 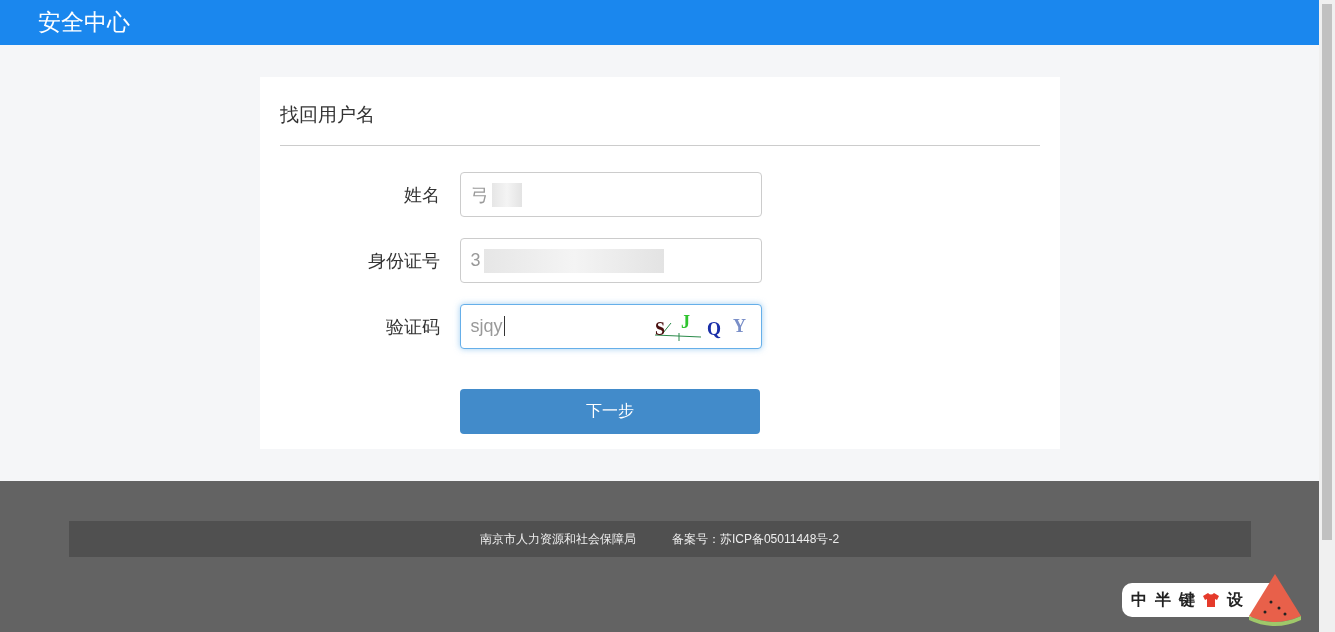 I want to click on shirt-icon, so click(x=1211, y=600).